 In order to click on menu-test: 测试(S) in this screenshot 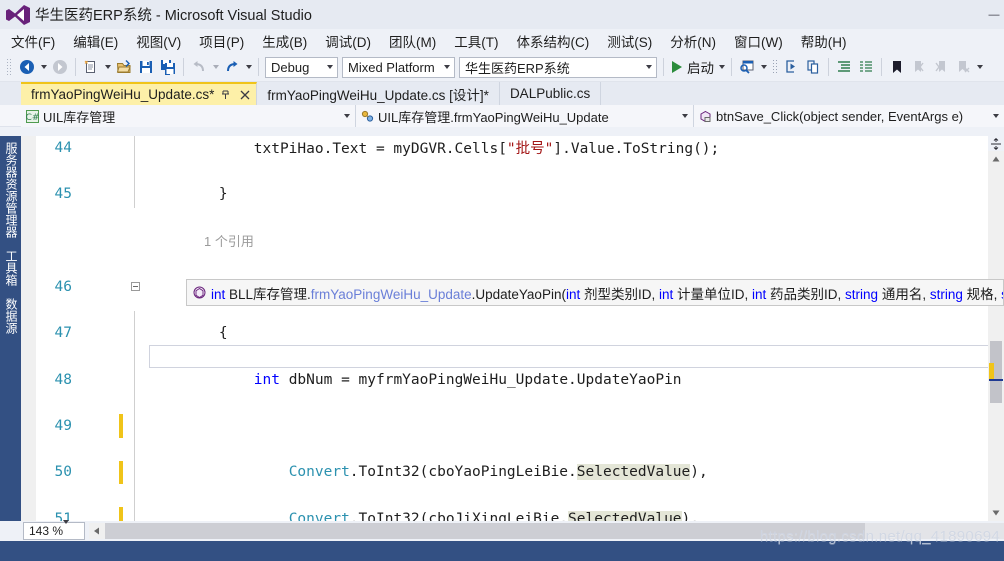, I will do `click(629, 41)`.